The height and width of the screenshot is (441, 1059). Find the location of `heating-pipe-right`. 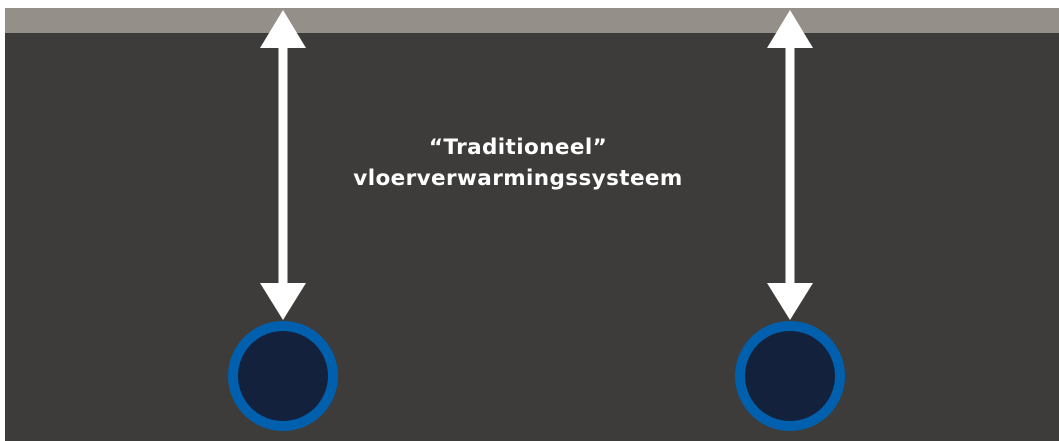

heating-pipe-right is located at coordinates (790, 376).